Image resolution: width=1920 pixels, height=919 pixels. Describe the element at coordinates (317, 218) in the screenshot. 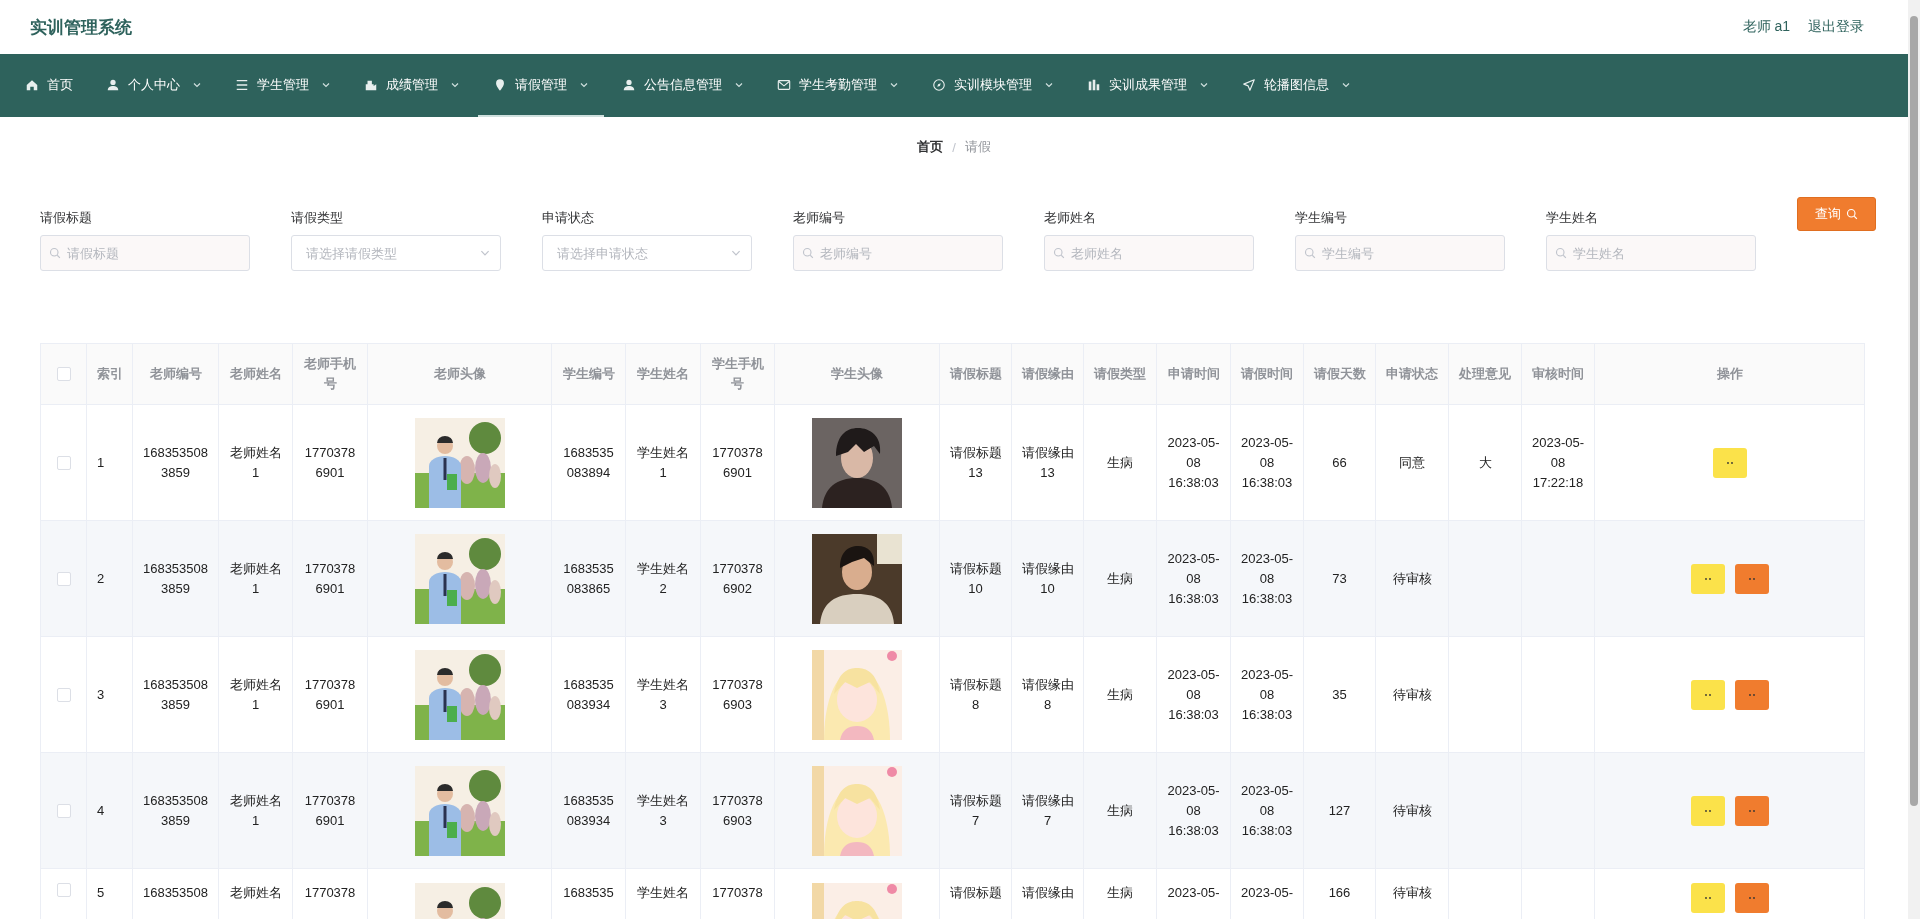

I see `filter-label: 请假类型` at that location.